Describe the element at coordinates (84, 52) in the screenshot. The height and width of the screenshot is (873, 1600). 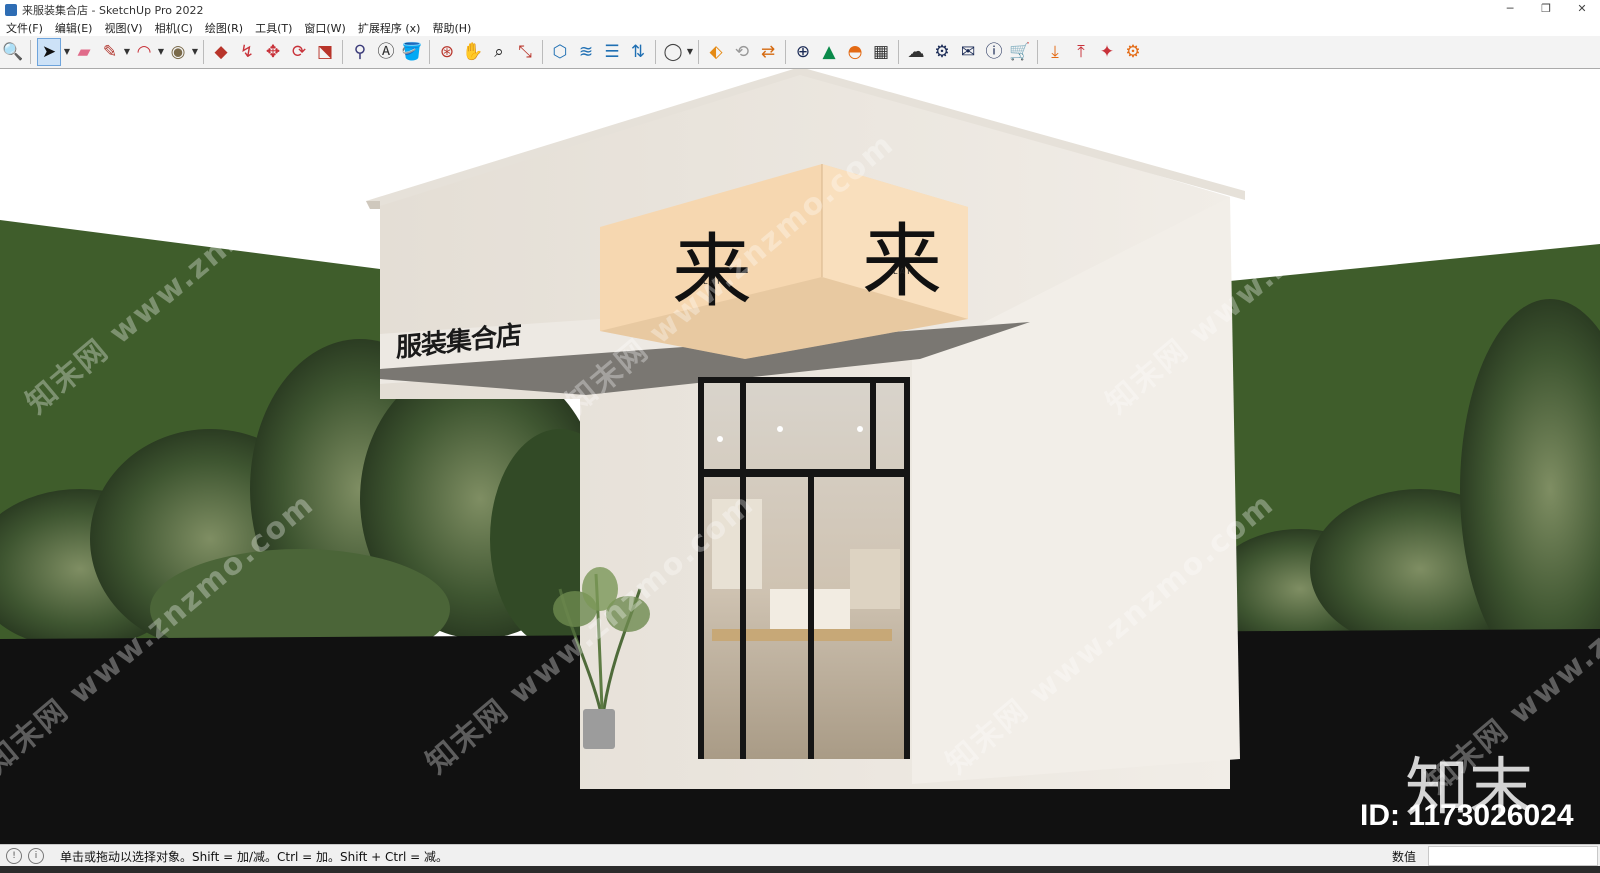
I see `eraser-icon: ▰` at that location.